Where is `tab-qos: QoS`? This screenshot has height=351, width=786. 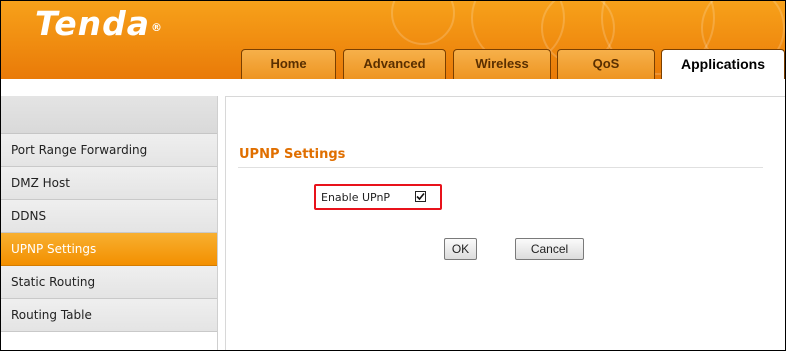 tab-qos: QoS is located at coordinates (606, 64).